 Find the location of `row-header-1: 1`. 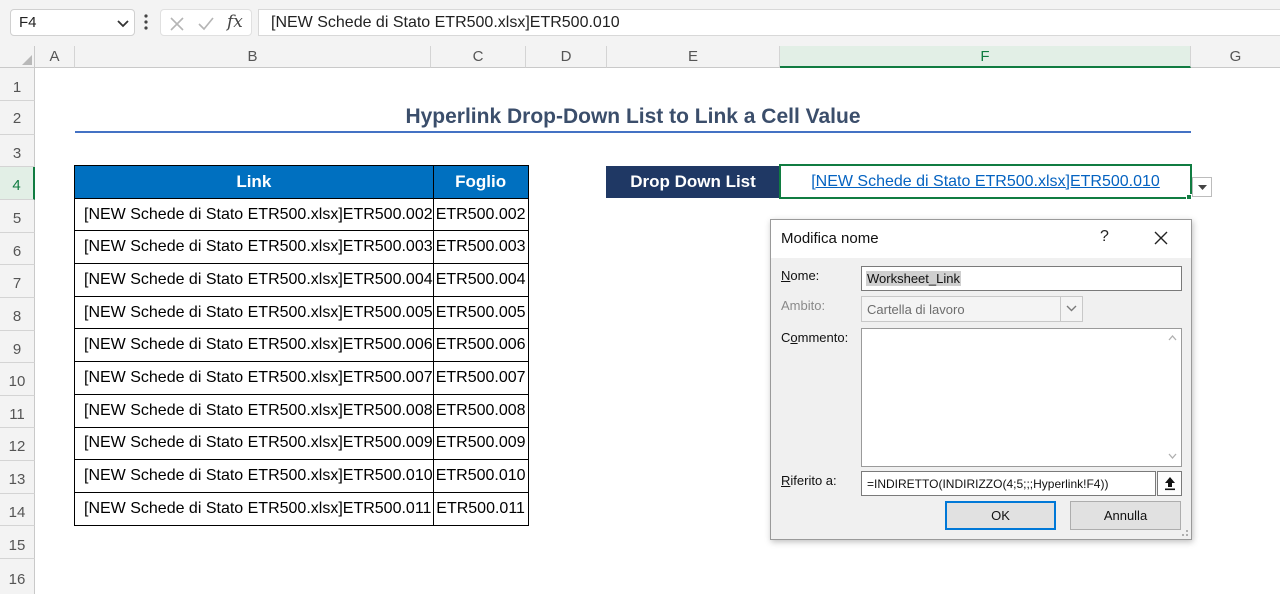

row-header-1: 1 is located at coordinates (17, 84).